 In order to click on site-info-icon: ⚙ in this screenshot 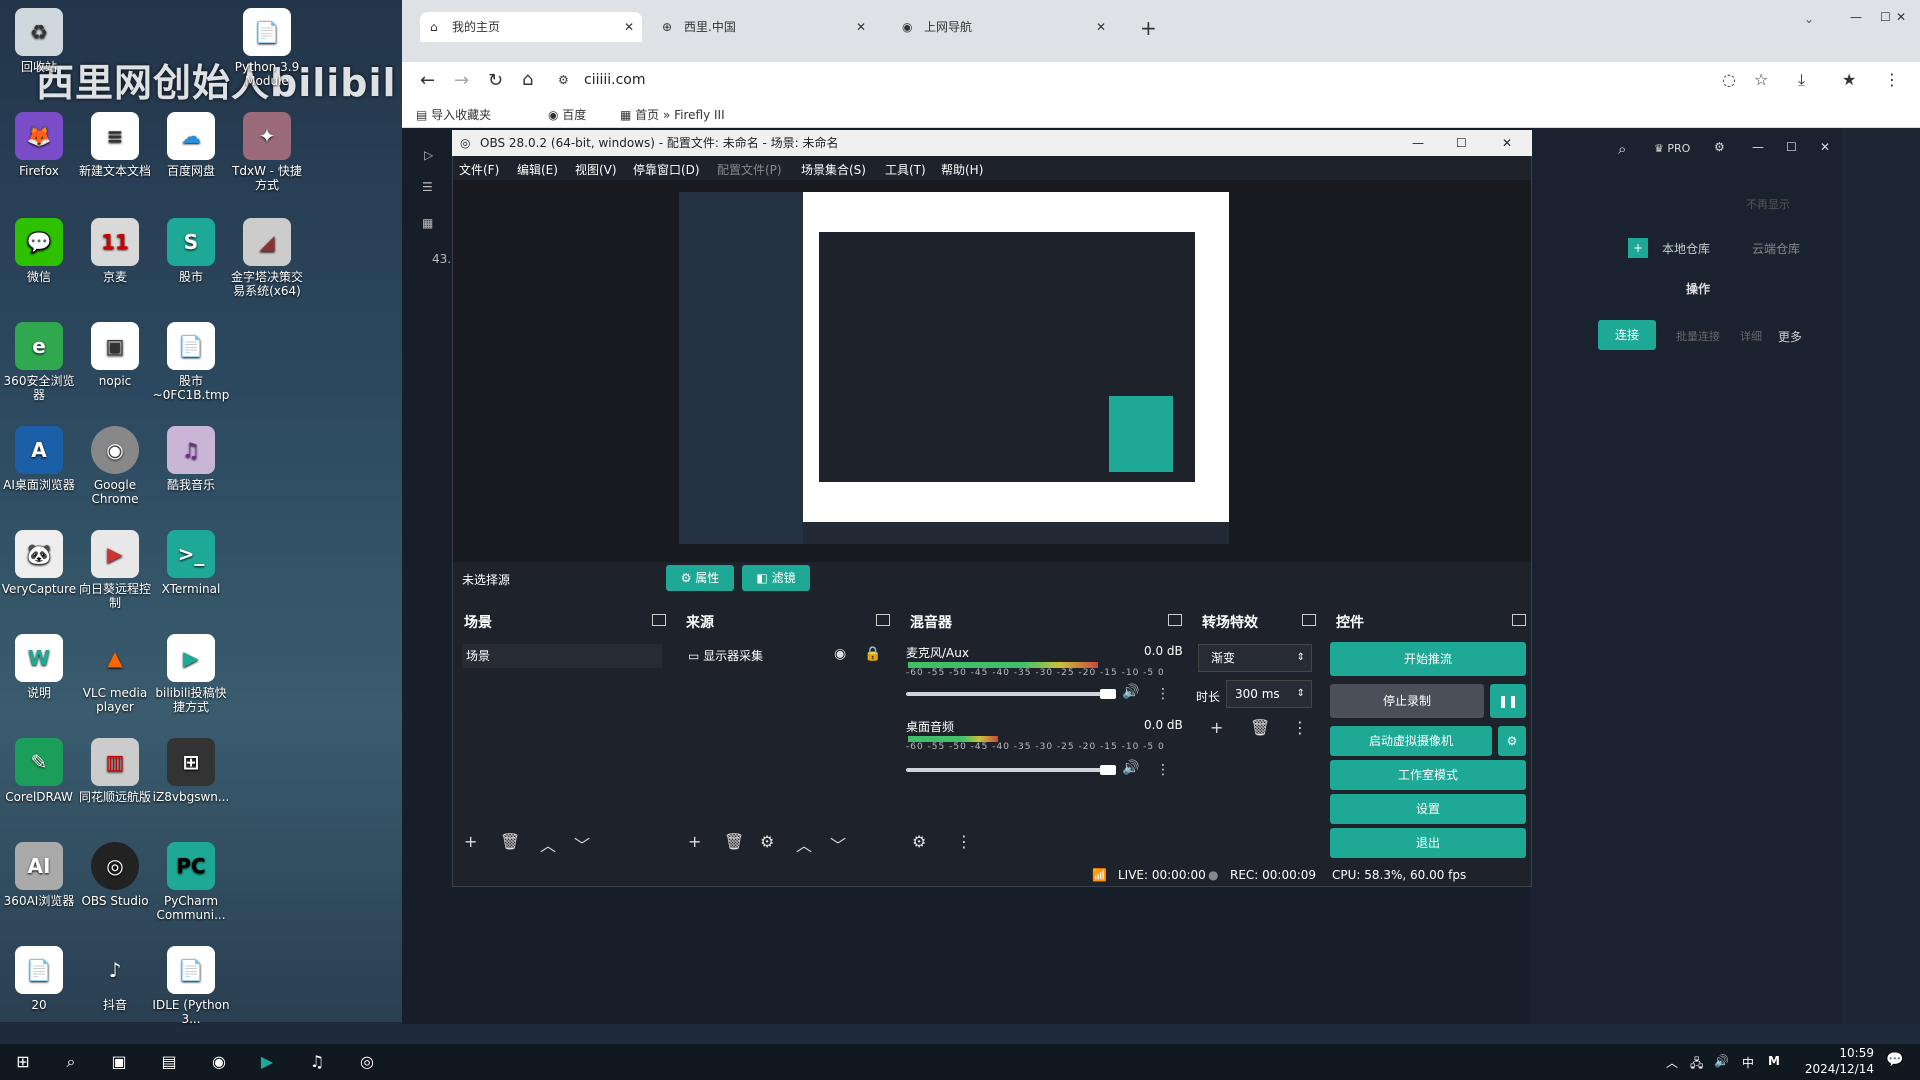, I will do `click(563, 80)`.